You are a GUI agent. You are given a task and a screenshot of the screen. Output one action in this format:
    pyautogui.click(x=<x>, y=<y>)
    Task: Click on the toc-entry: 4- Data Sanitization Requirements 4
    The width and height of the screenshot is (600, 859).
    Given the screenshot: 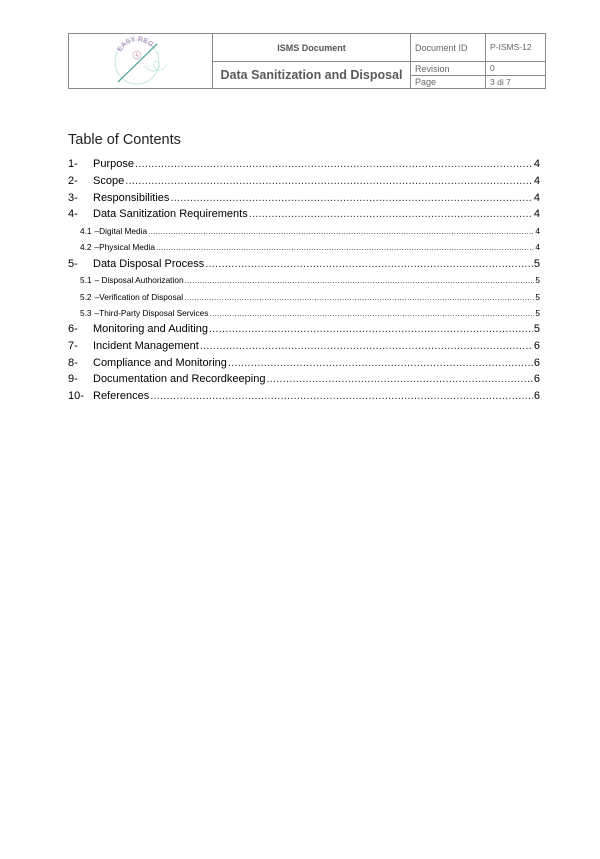 What is the action you would take?
    pyautogui.click(x=304, y=214)
    